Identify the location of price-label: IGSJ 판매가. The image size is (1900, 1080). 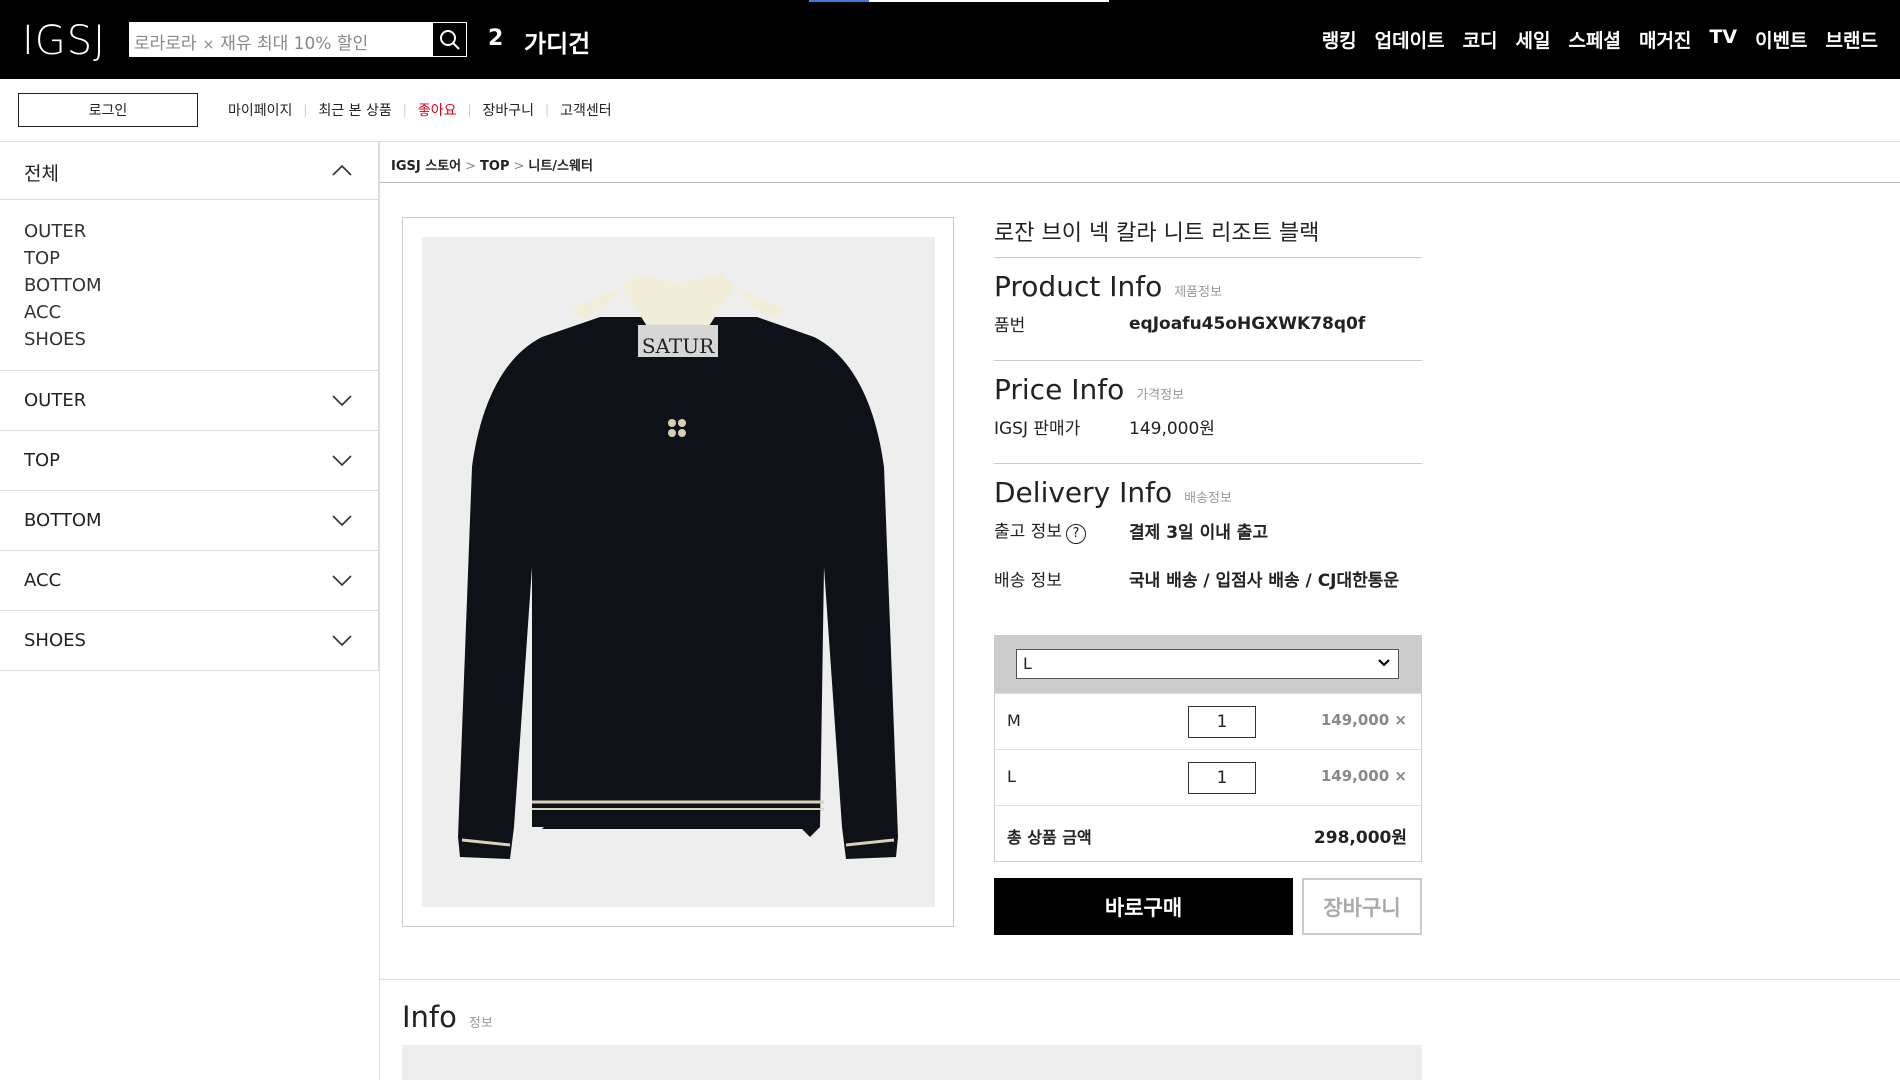
(1037, 429).